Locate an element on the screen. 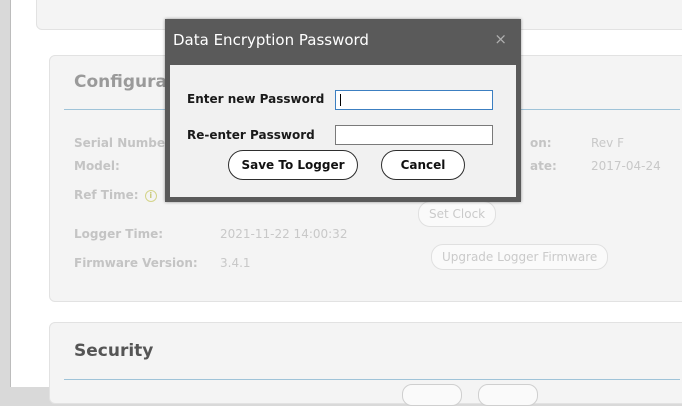 The height and width of the screenshot is (406, 682). configuration-title: Configurat is located at coordinates (125, 82).